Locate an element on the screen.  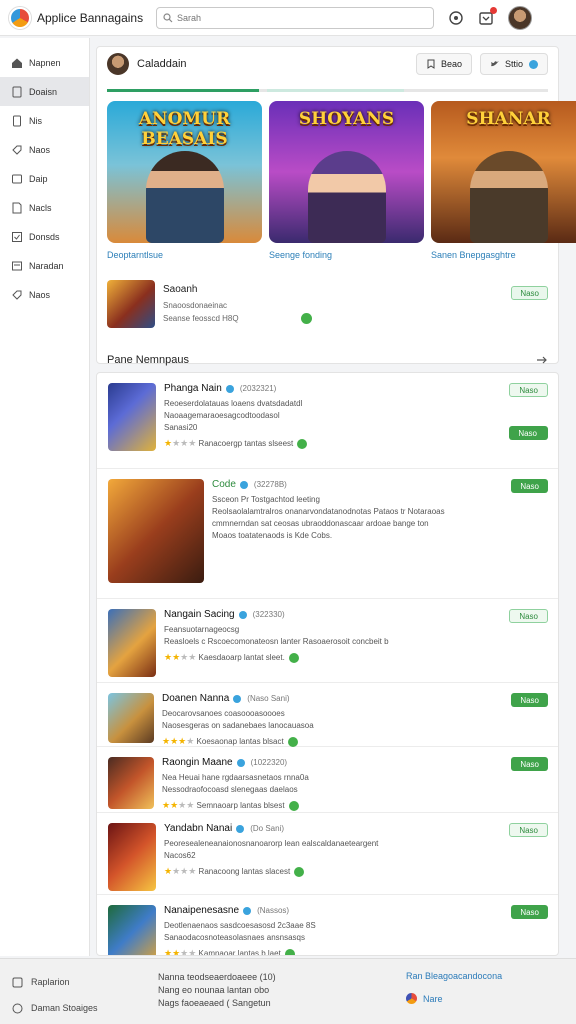
item-description: Naoaagemaraoesagcodtoodasol is located at coordinates (222, 415).